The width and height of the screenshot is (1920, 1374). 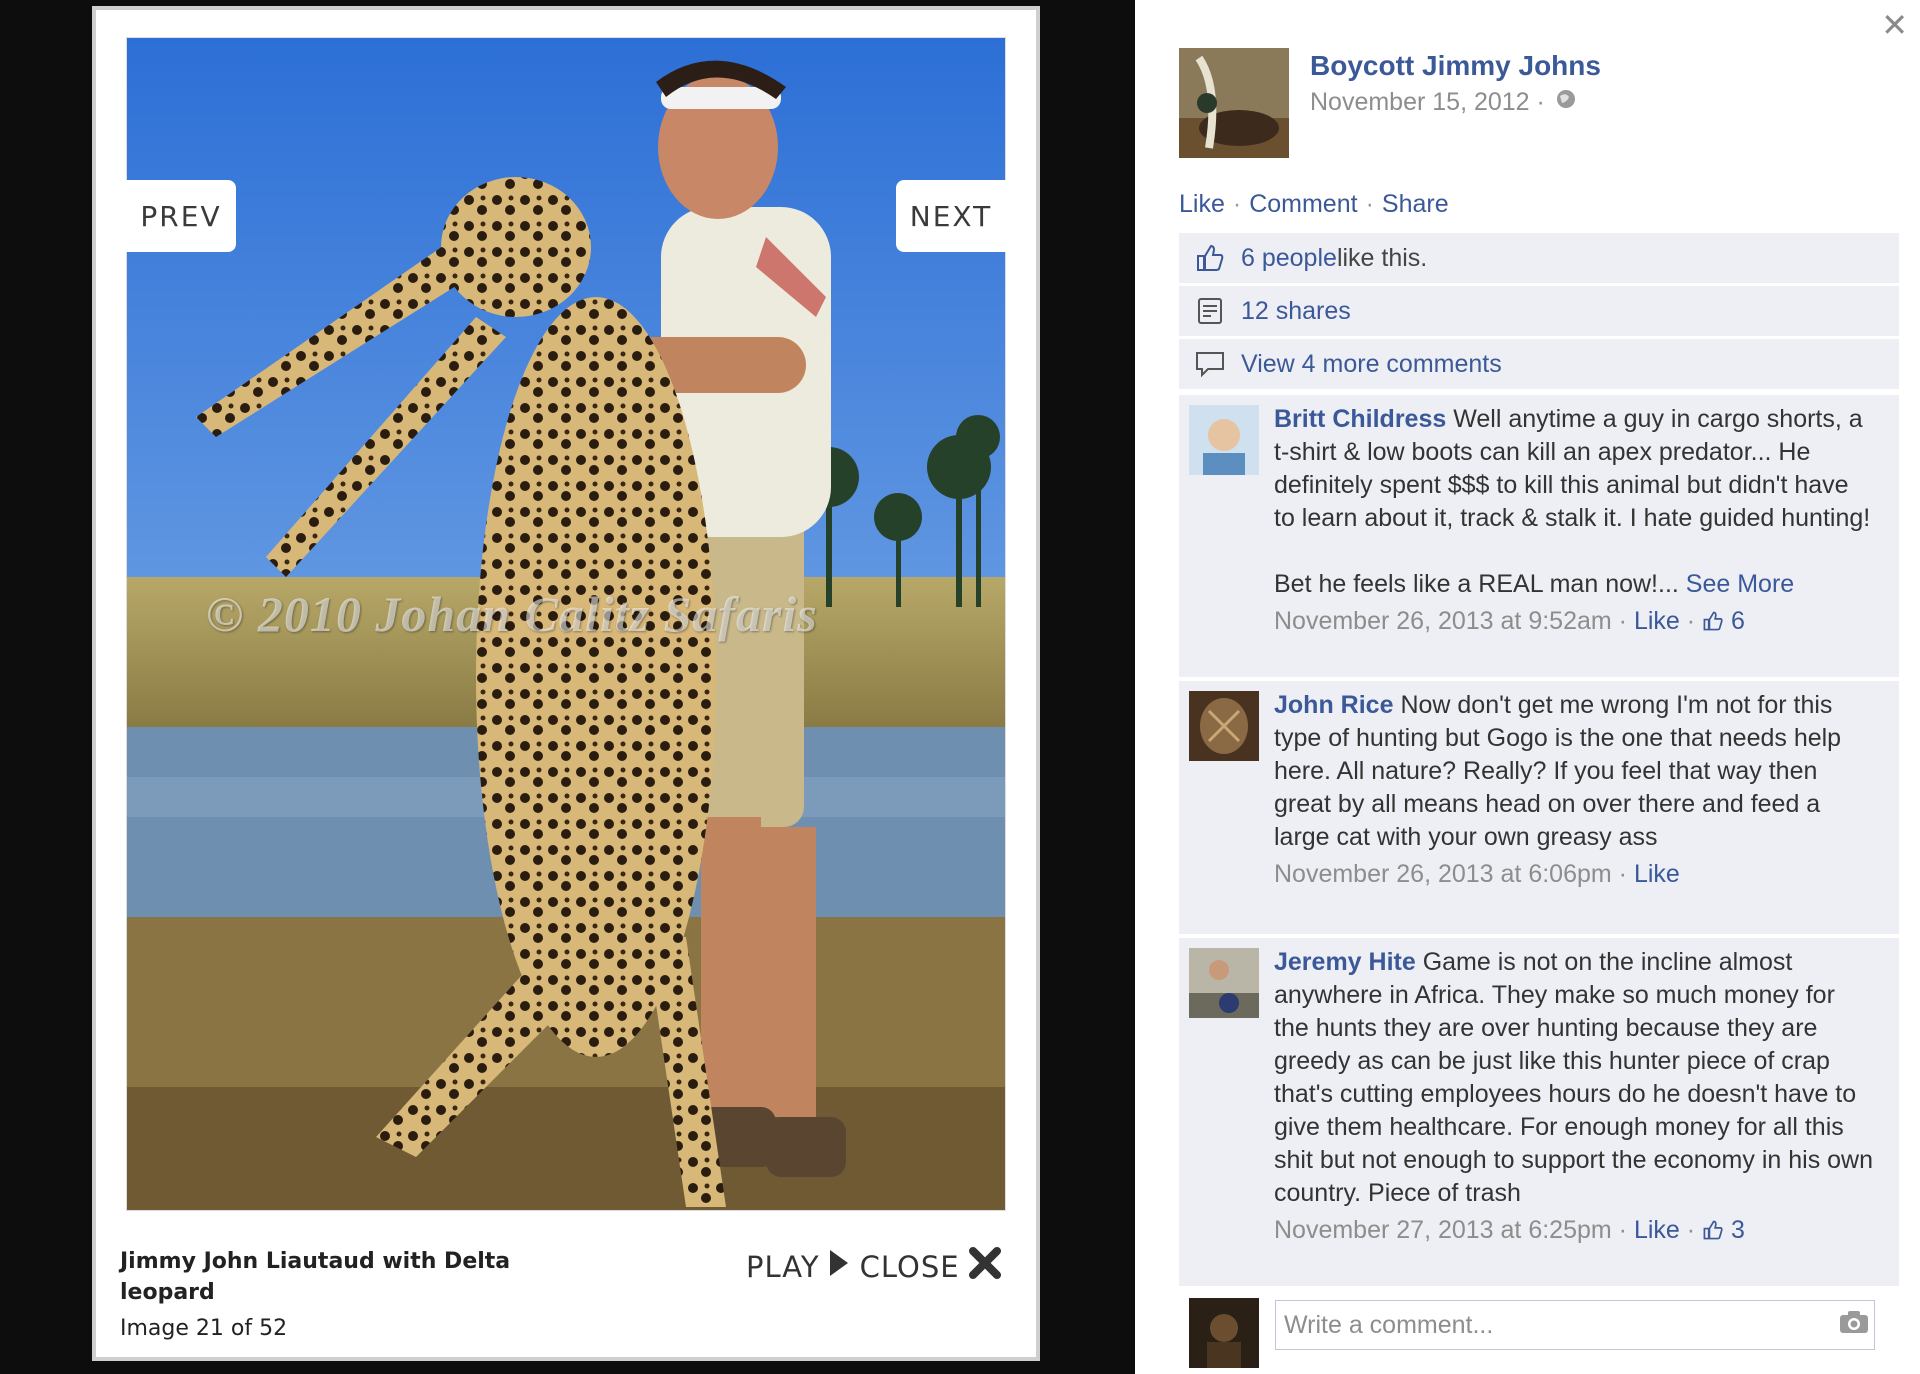 I want to click on commenter-name: Jeremy Hite, so click(x=1345, y=962).